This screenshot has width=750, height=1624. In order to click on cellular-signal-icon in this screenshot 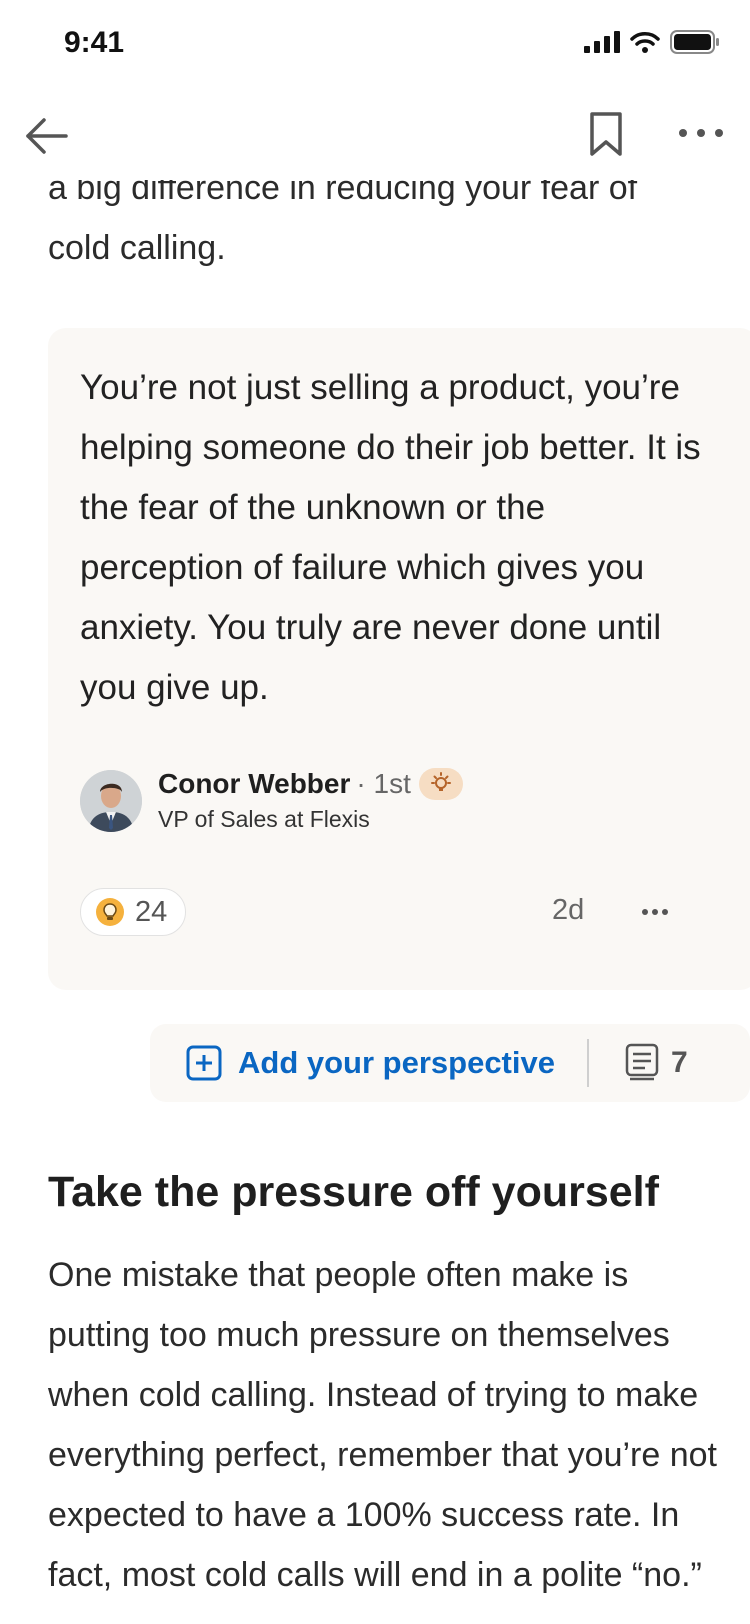, I will do `click(602, 42)`.